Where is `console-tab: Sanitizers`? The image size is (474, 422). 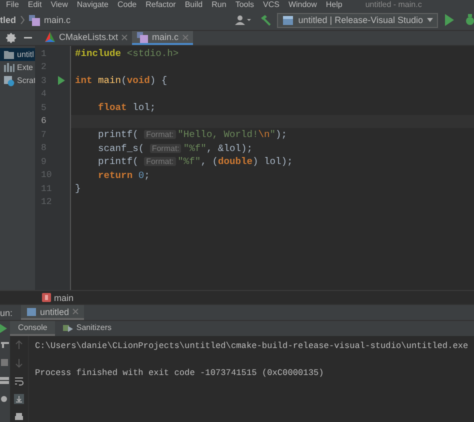 console-tab: Sanitizers is located at coordinates (87, 328).